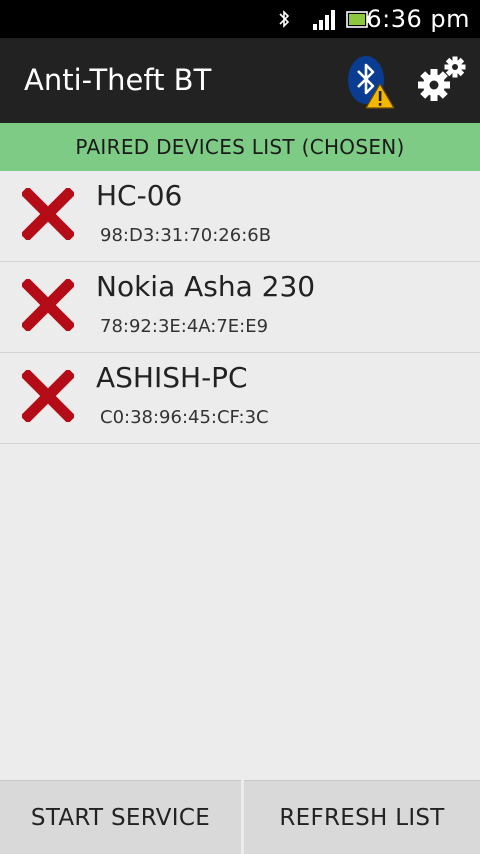  What do you see at coordinates (184, 417) in the screenshot?
I see `device-mac-address: C0:38:96:45:CF:3C` at bounding box center [184, 417].